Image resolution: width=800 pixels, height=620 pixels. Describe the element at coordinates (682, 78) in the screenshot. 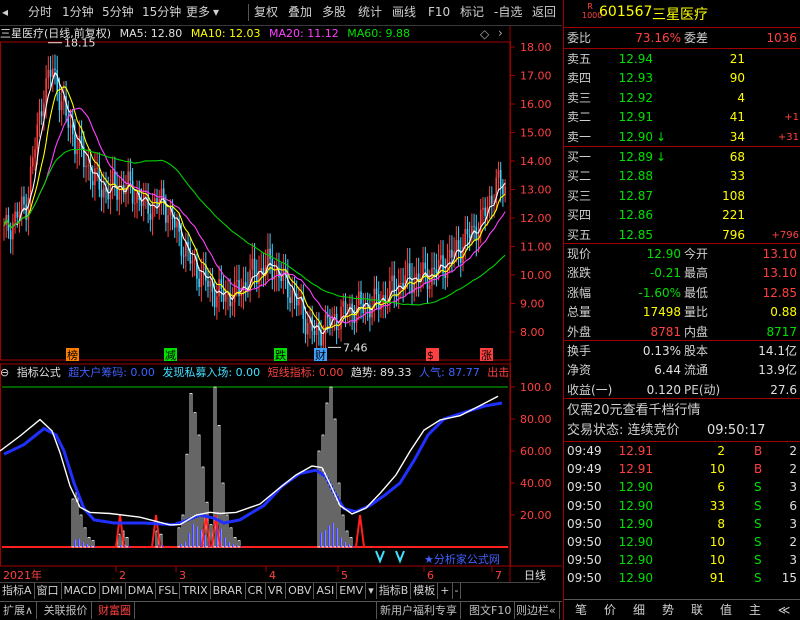

I see `ask-row: 卖四 12.93 90` at that location.